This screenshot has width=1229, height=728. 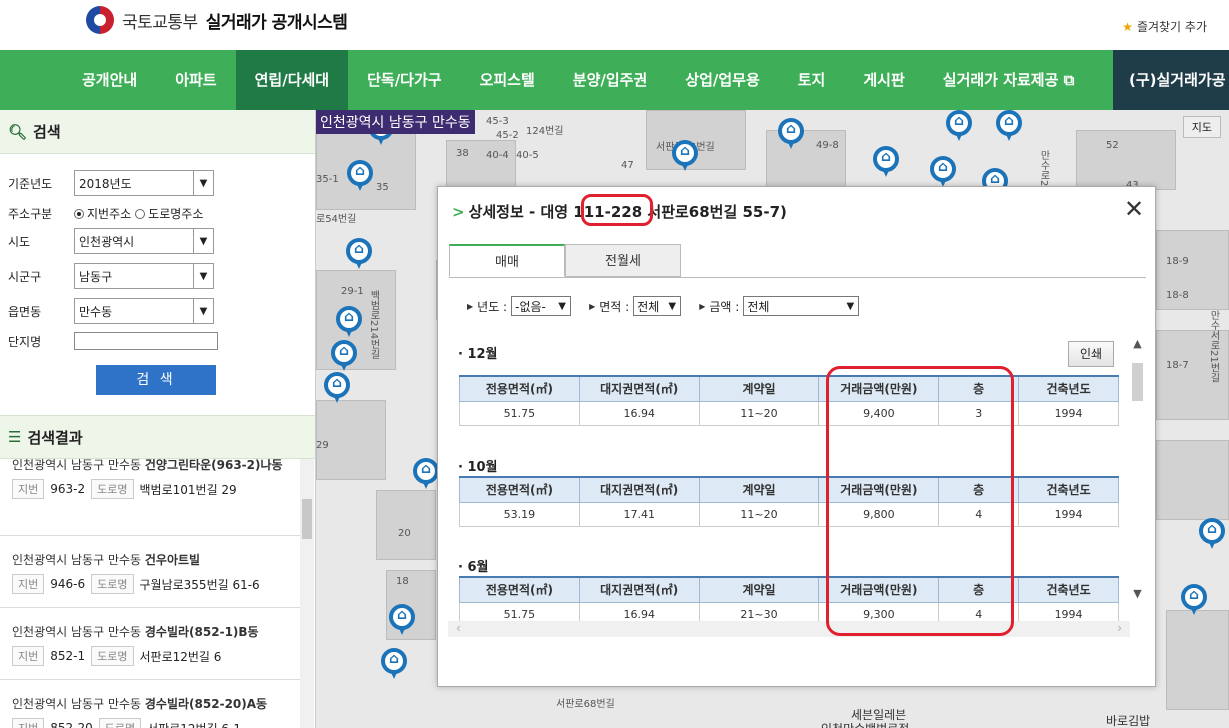 What do you see at coordinates (458, 628) in the screenshot?
I see `scroll-left-icon: ‹` at bounding box center [458, 628].